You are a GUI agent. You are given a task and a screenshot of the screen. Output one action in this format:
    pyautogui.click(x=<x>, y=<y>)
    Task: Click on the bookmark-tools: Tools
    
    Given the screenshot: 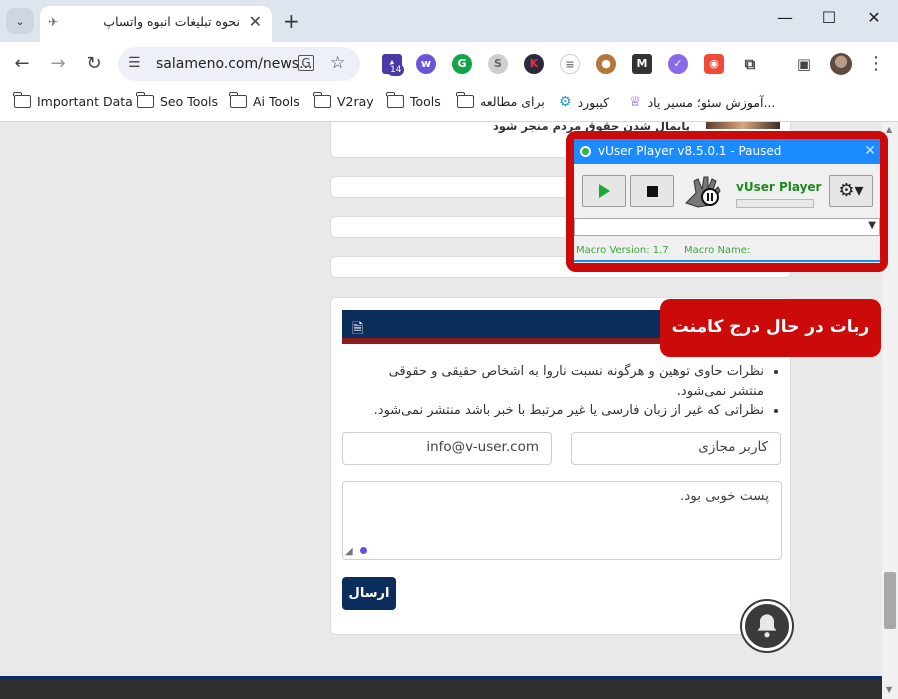 What is the action you would take?
    pyautogui.click(x=413, y=100)
    